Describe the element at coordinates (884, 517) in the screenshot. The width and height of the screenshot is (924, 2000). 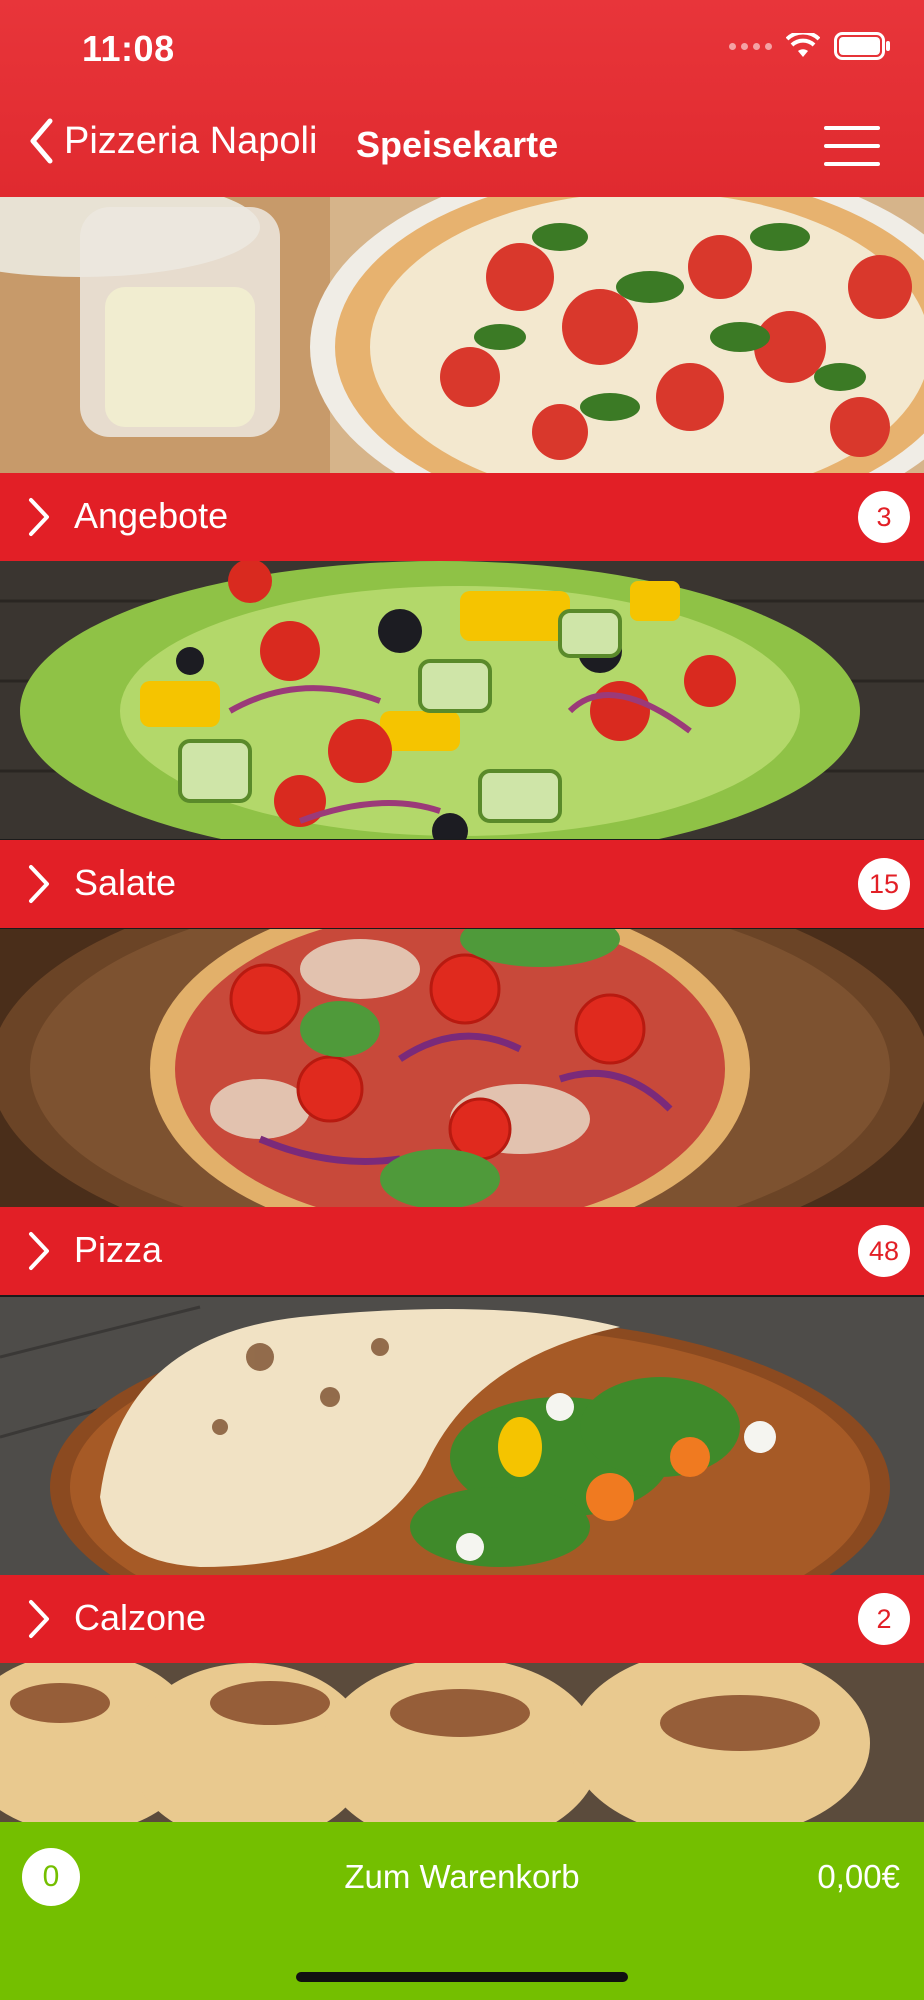
I see `category-count-badge: 3` at that location.